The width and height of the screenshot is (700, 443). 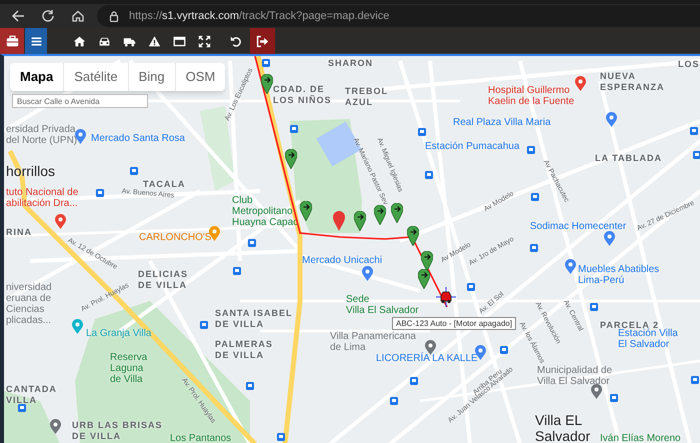 I want to click on district-label: CANTADA VILLA, so click(x=31, y=395).